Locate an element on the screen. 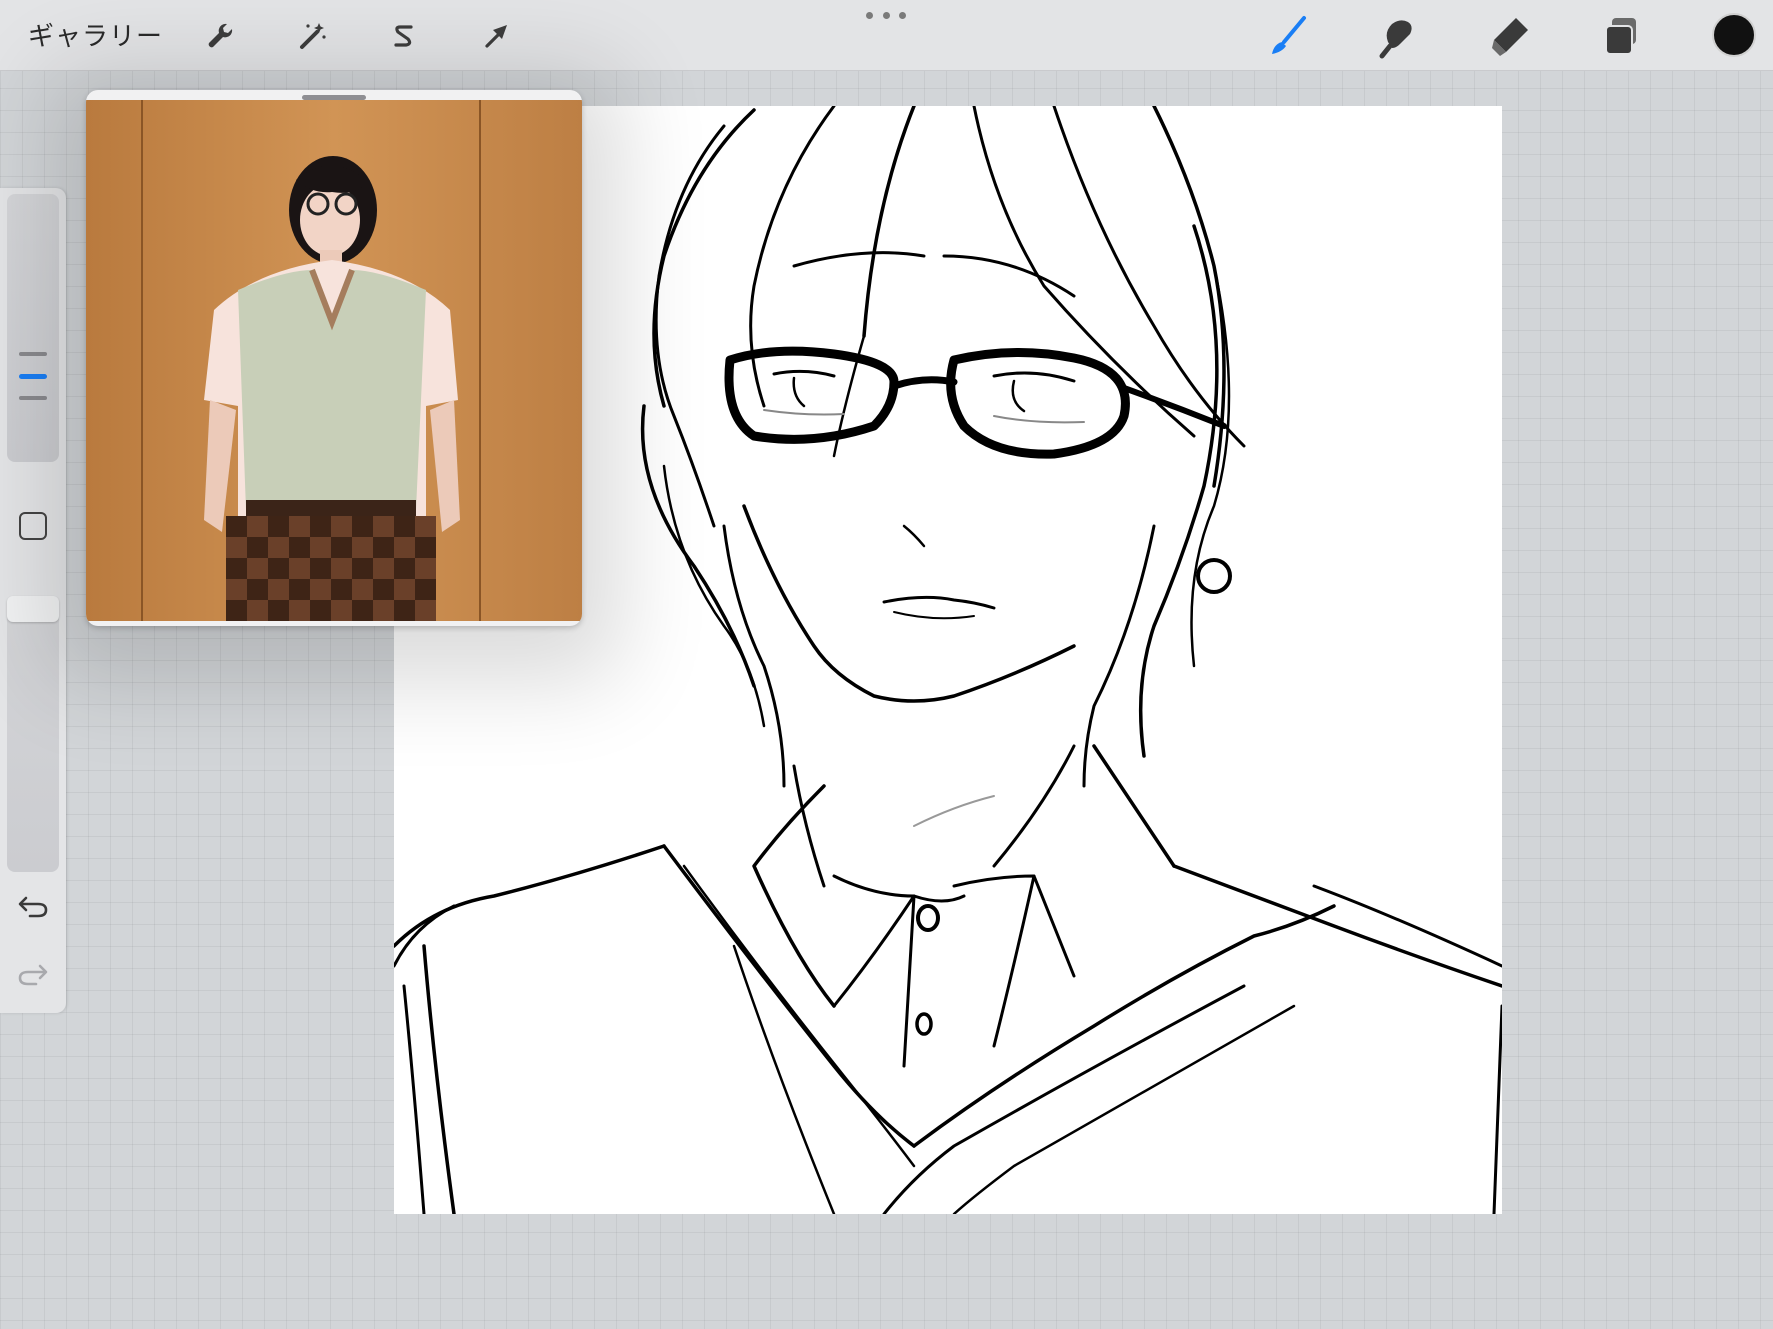 This screenshot has height=1329, width=1773. smudge-finger-icon is located at coordinates (1398, 36).